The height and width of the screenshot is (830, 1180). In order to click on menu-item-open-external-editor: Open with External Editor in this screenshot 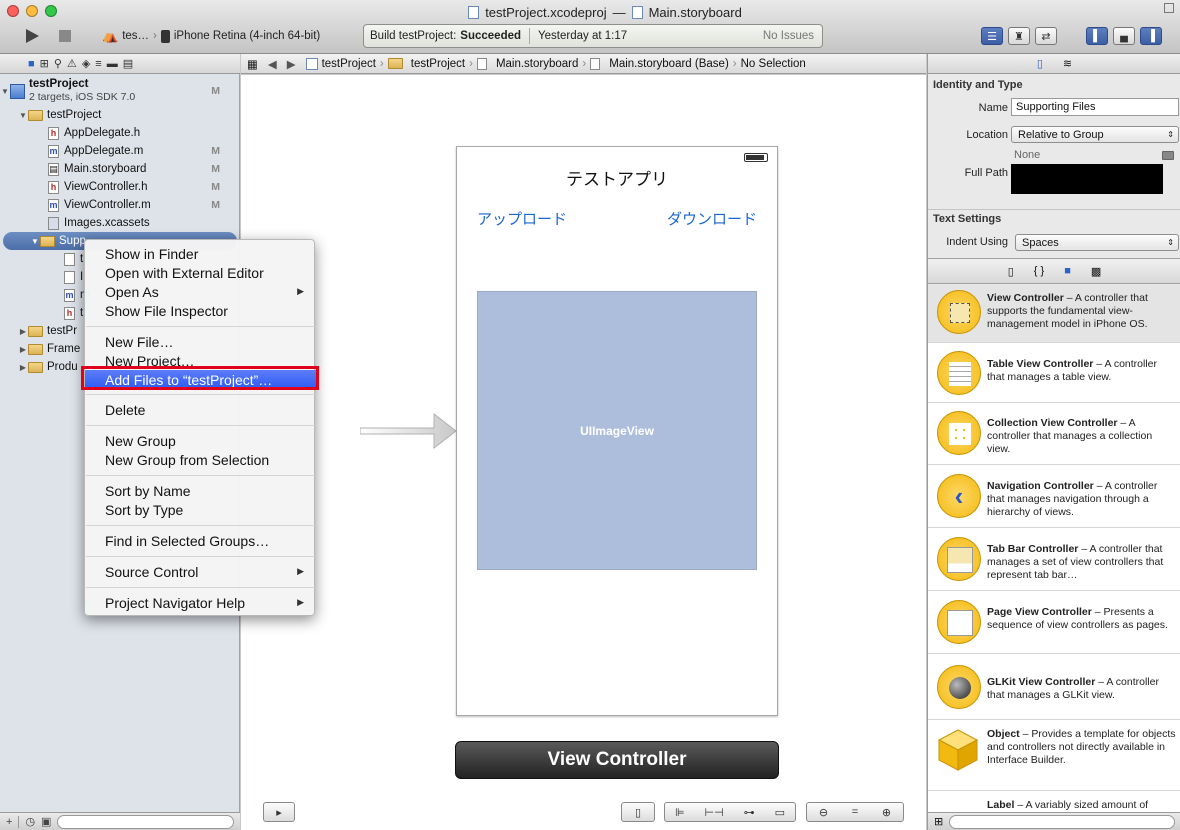, I will do `click(200, 272)`.